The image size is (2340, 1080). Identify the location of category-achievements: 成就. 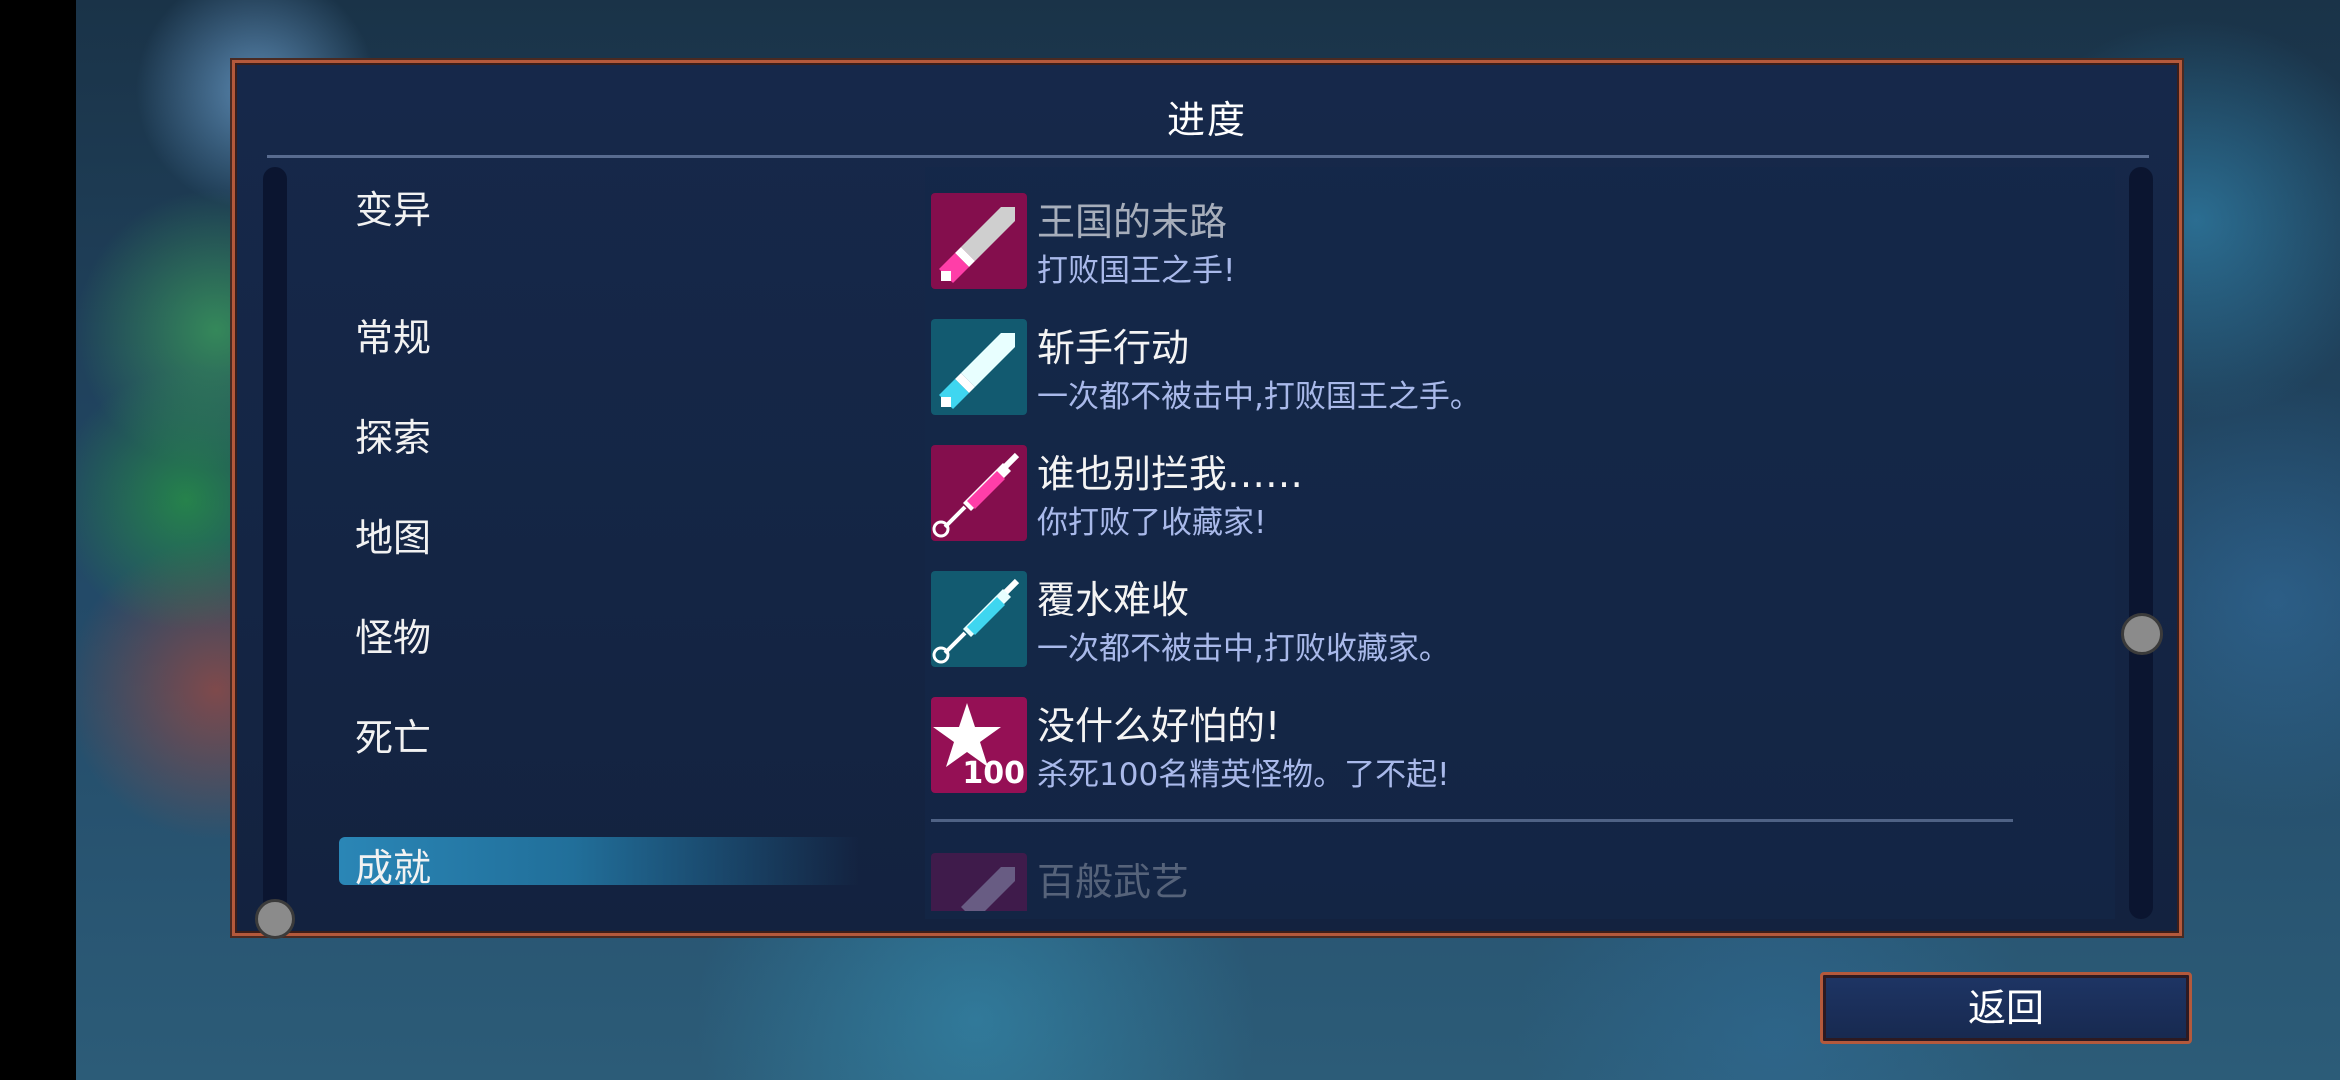
(393, 864).